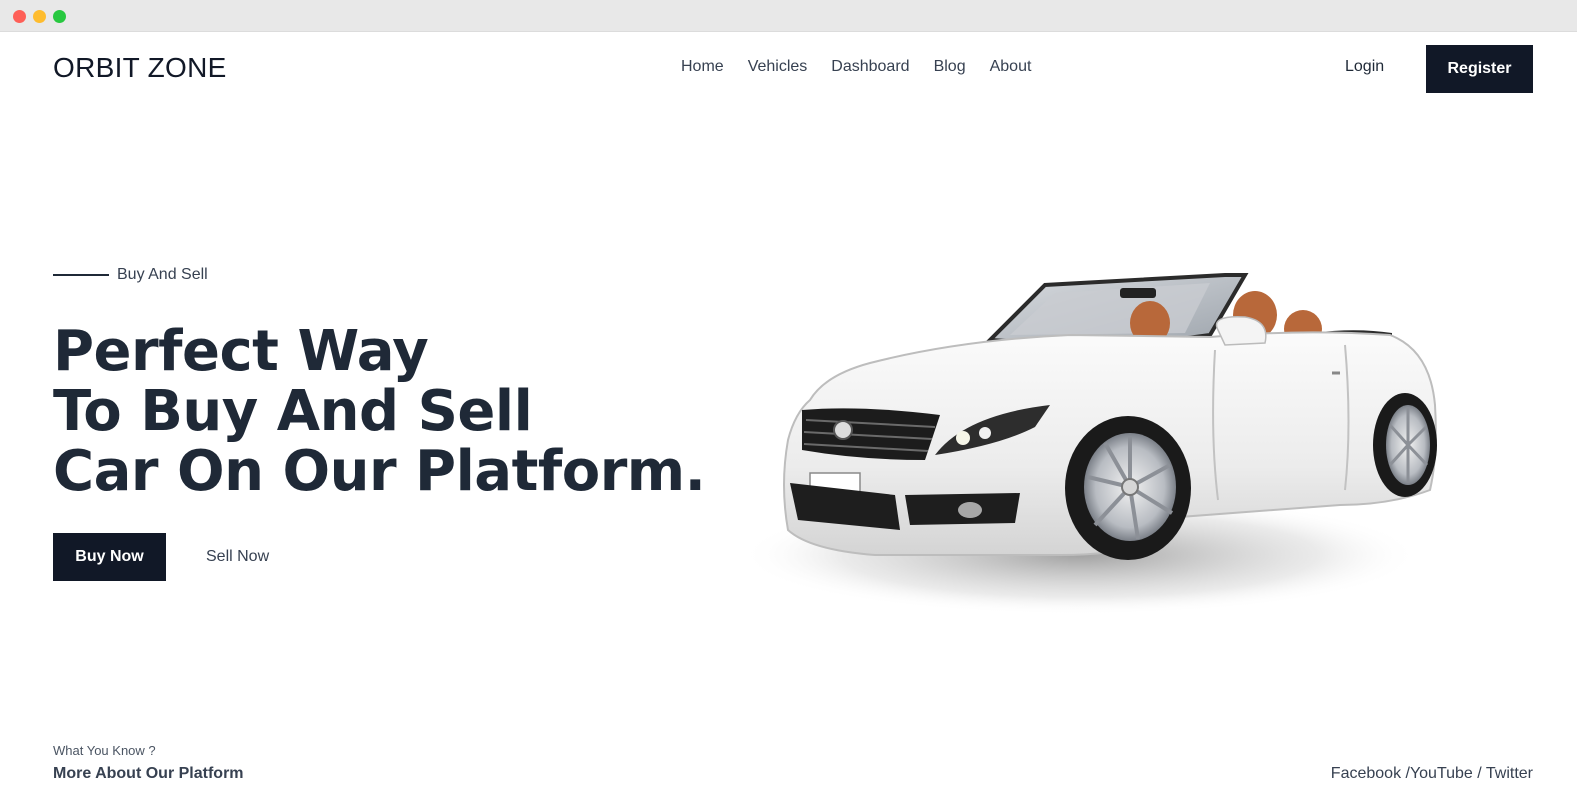 This screenshot has height=812, width=1577. Describe the element at coordinates (1479, 69) in the screenshot. I see `register-button: Register` at that location.